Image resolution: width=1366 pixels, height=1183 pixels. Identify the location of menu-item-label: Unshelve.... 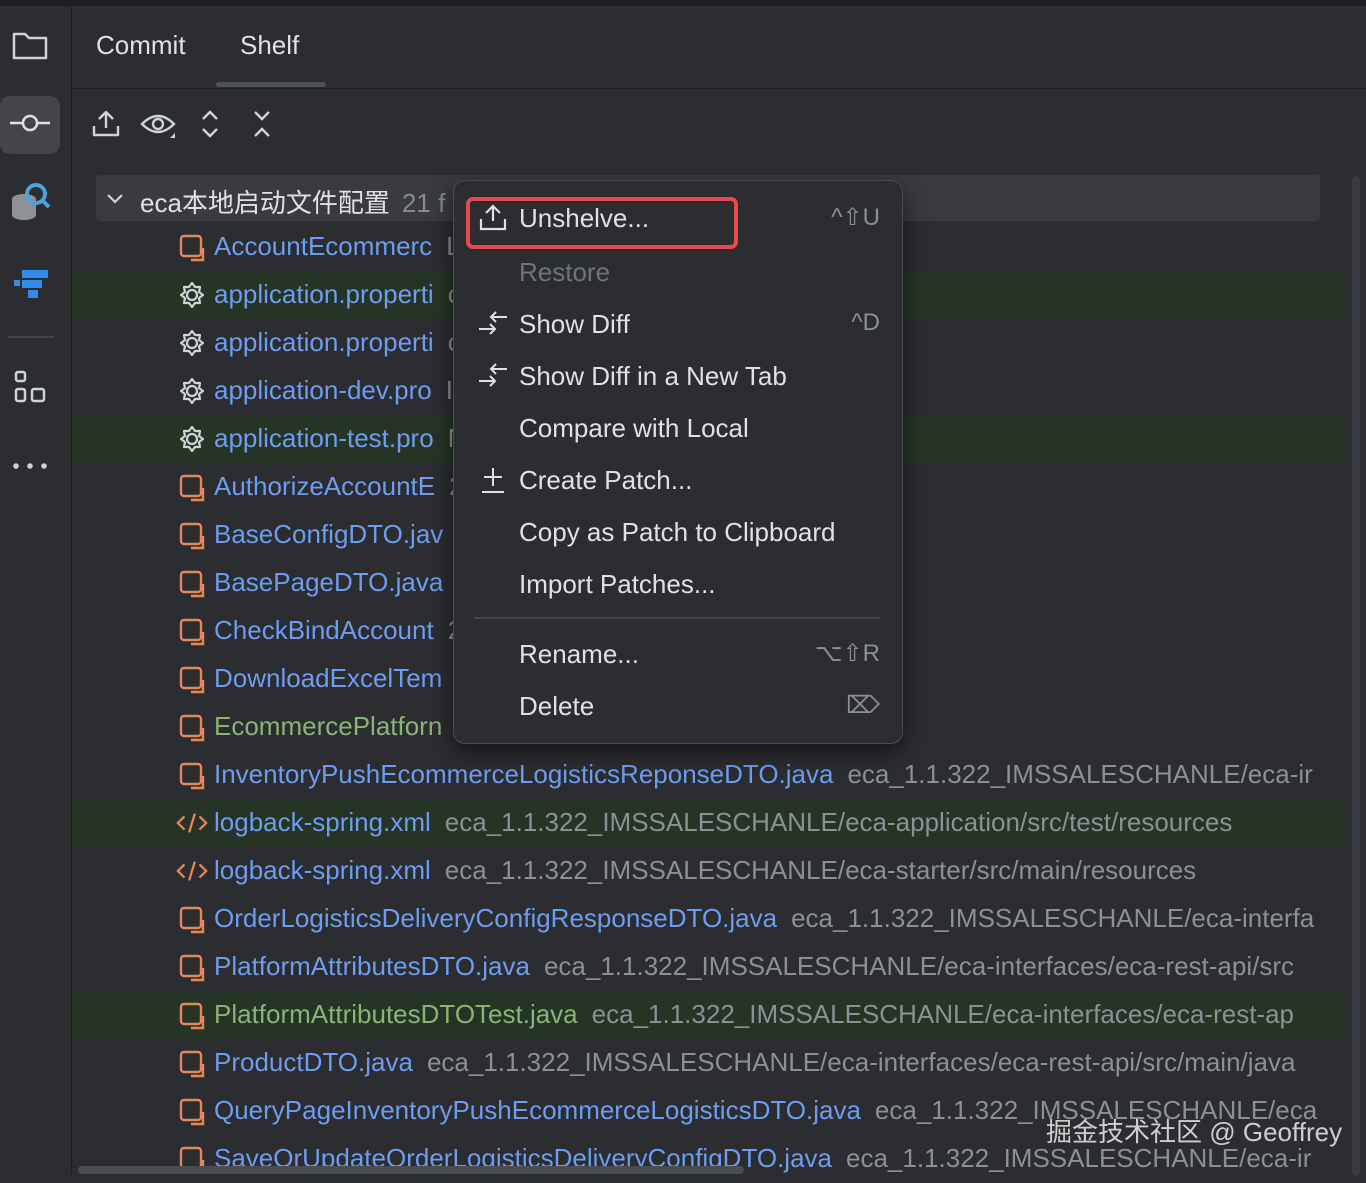
(584, 218).